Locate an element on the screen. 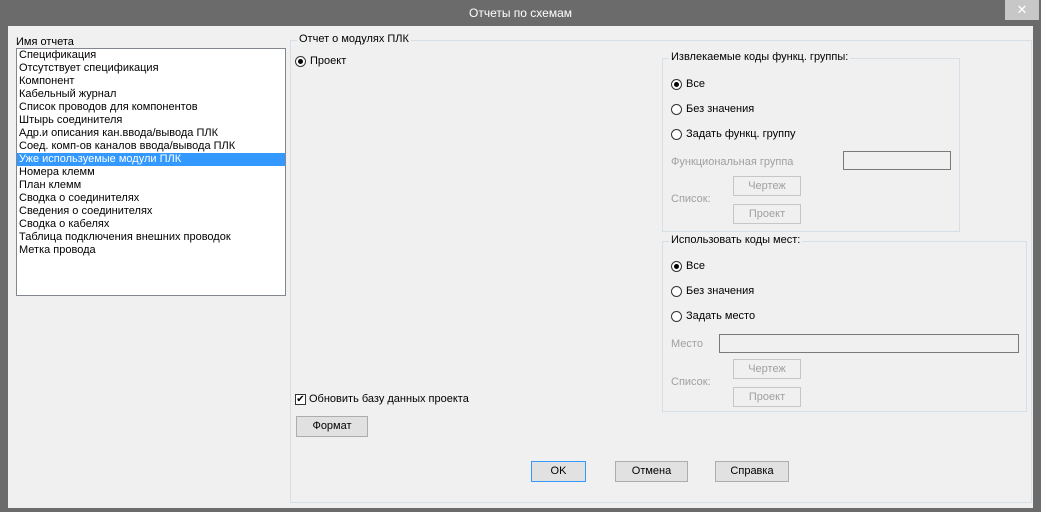  update-db-label: Обновить базу данных проекта is located at coordinates (389, 399).